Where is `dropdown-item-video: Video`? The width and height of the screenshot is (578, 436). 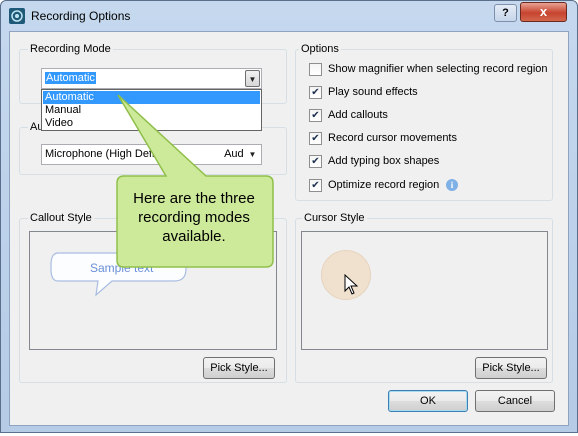 dropdown-item-video: Video is located at coordinates (151, 123).